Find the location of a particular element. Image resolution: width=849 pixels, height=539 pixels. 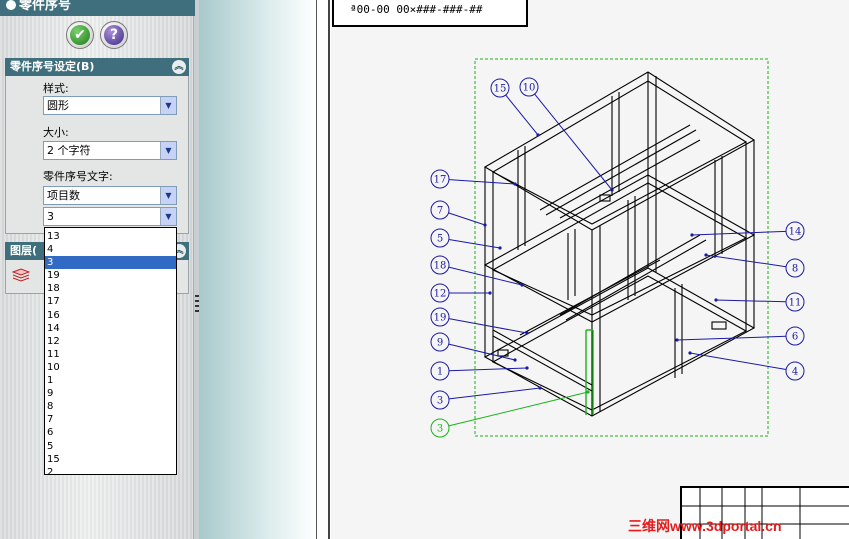

balloon: 1 is located at coordinates (479, 371).